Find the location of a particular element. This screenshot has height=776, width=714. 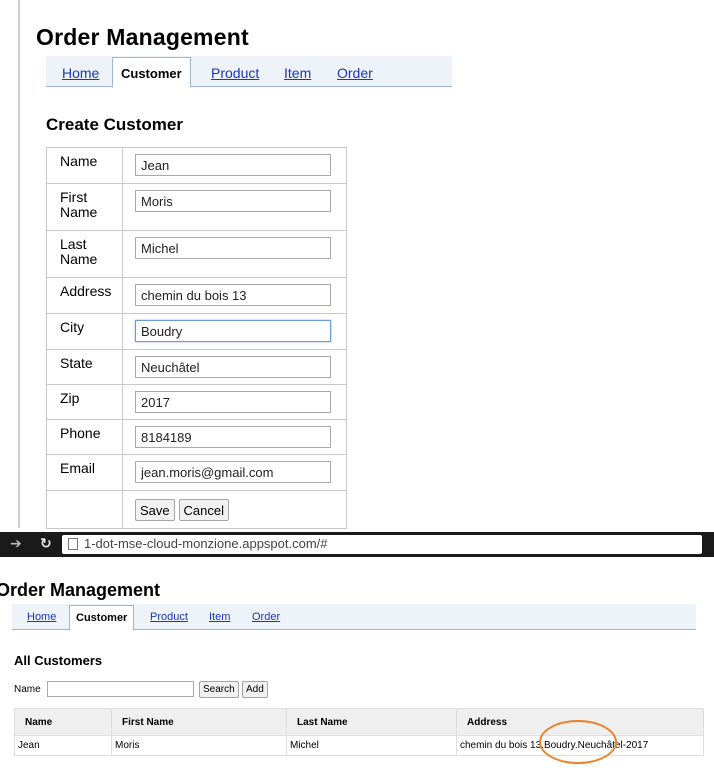

cell-first-name: Moris is located at coordinates (199, 745).